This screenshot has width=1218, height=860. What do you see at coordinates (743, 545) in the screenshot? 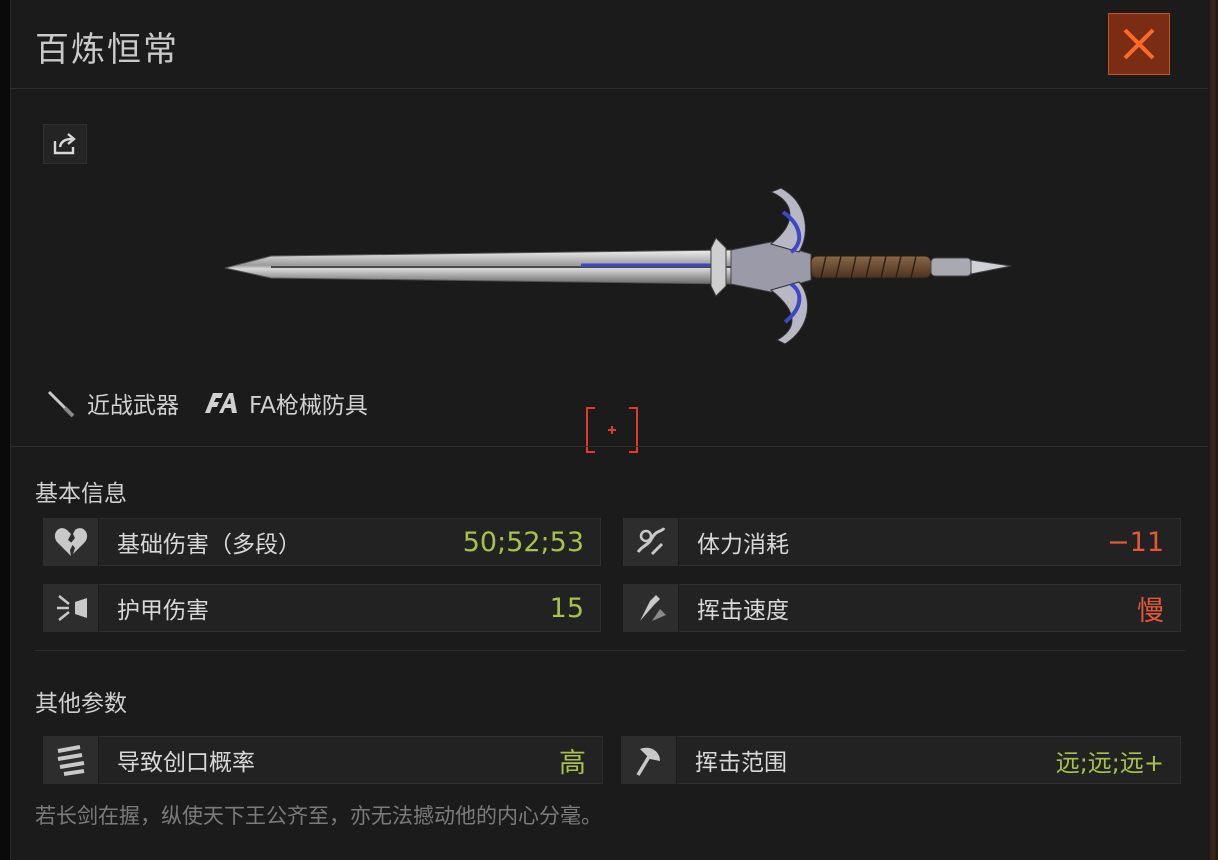
I see `stat-label: 体力消耗` at bounding box center [743, 545].